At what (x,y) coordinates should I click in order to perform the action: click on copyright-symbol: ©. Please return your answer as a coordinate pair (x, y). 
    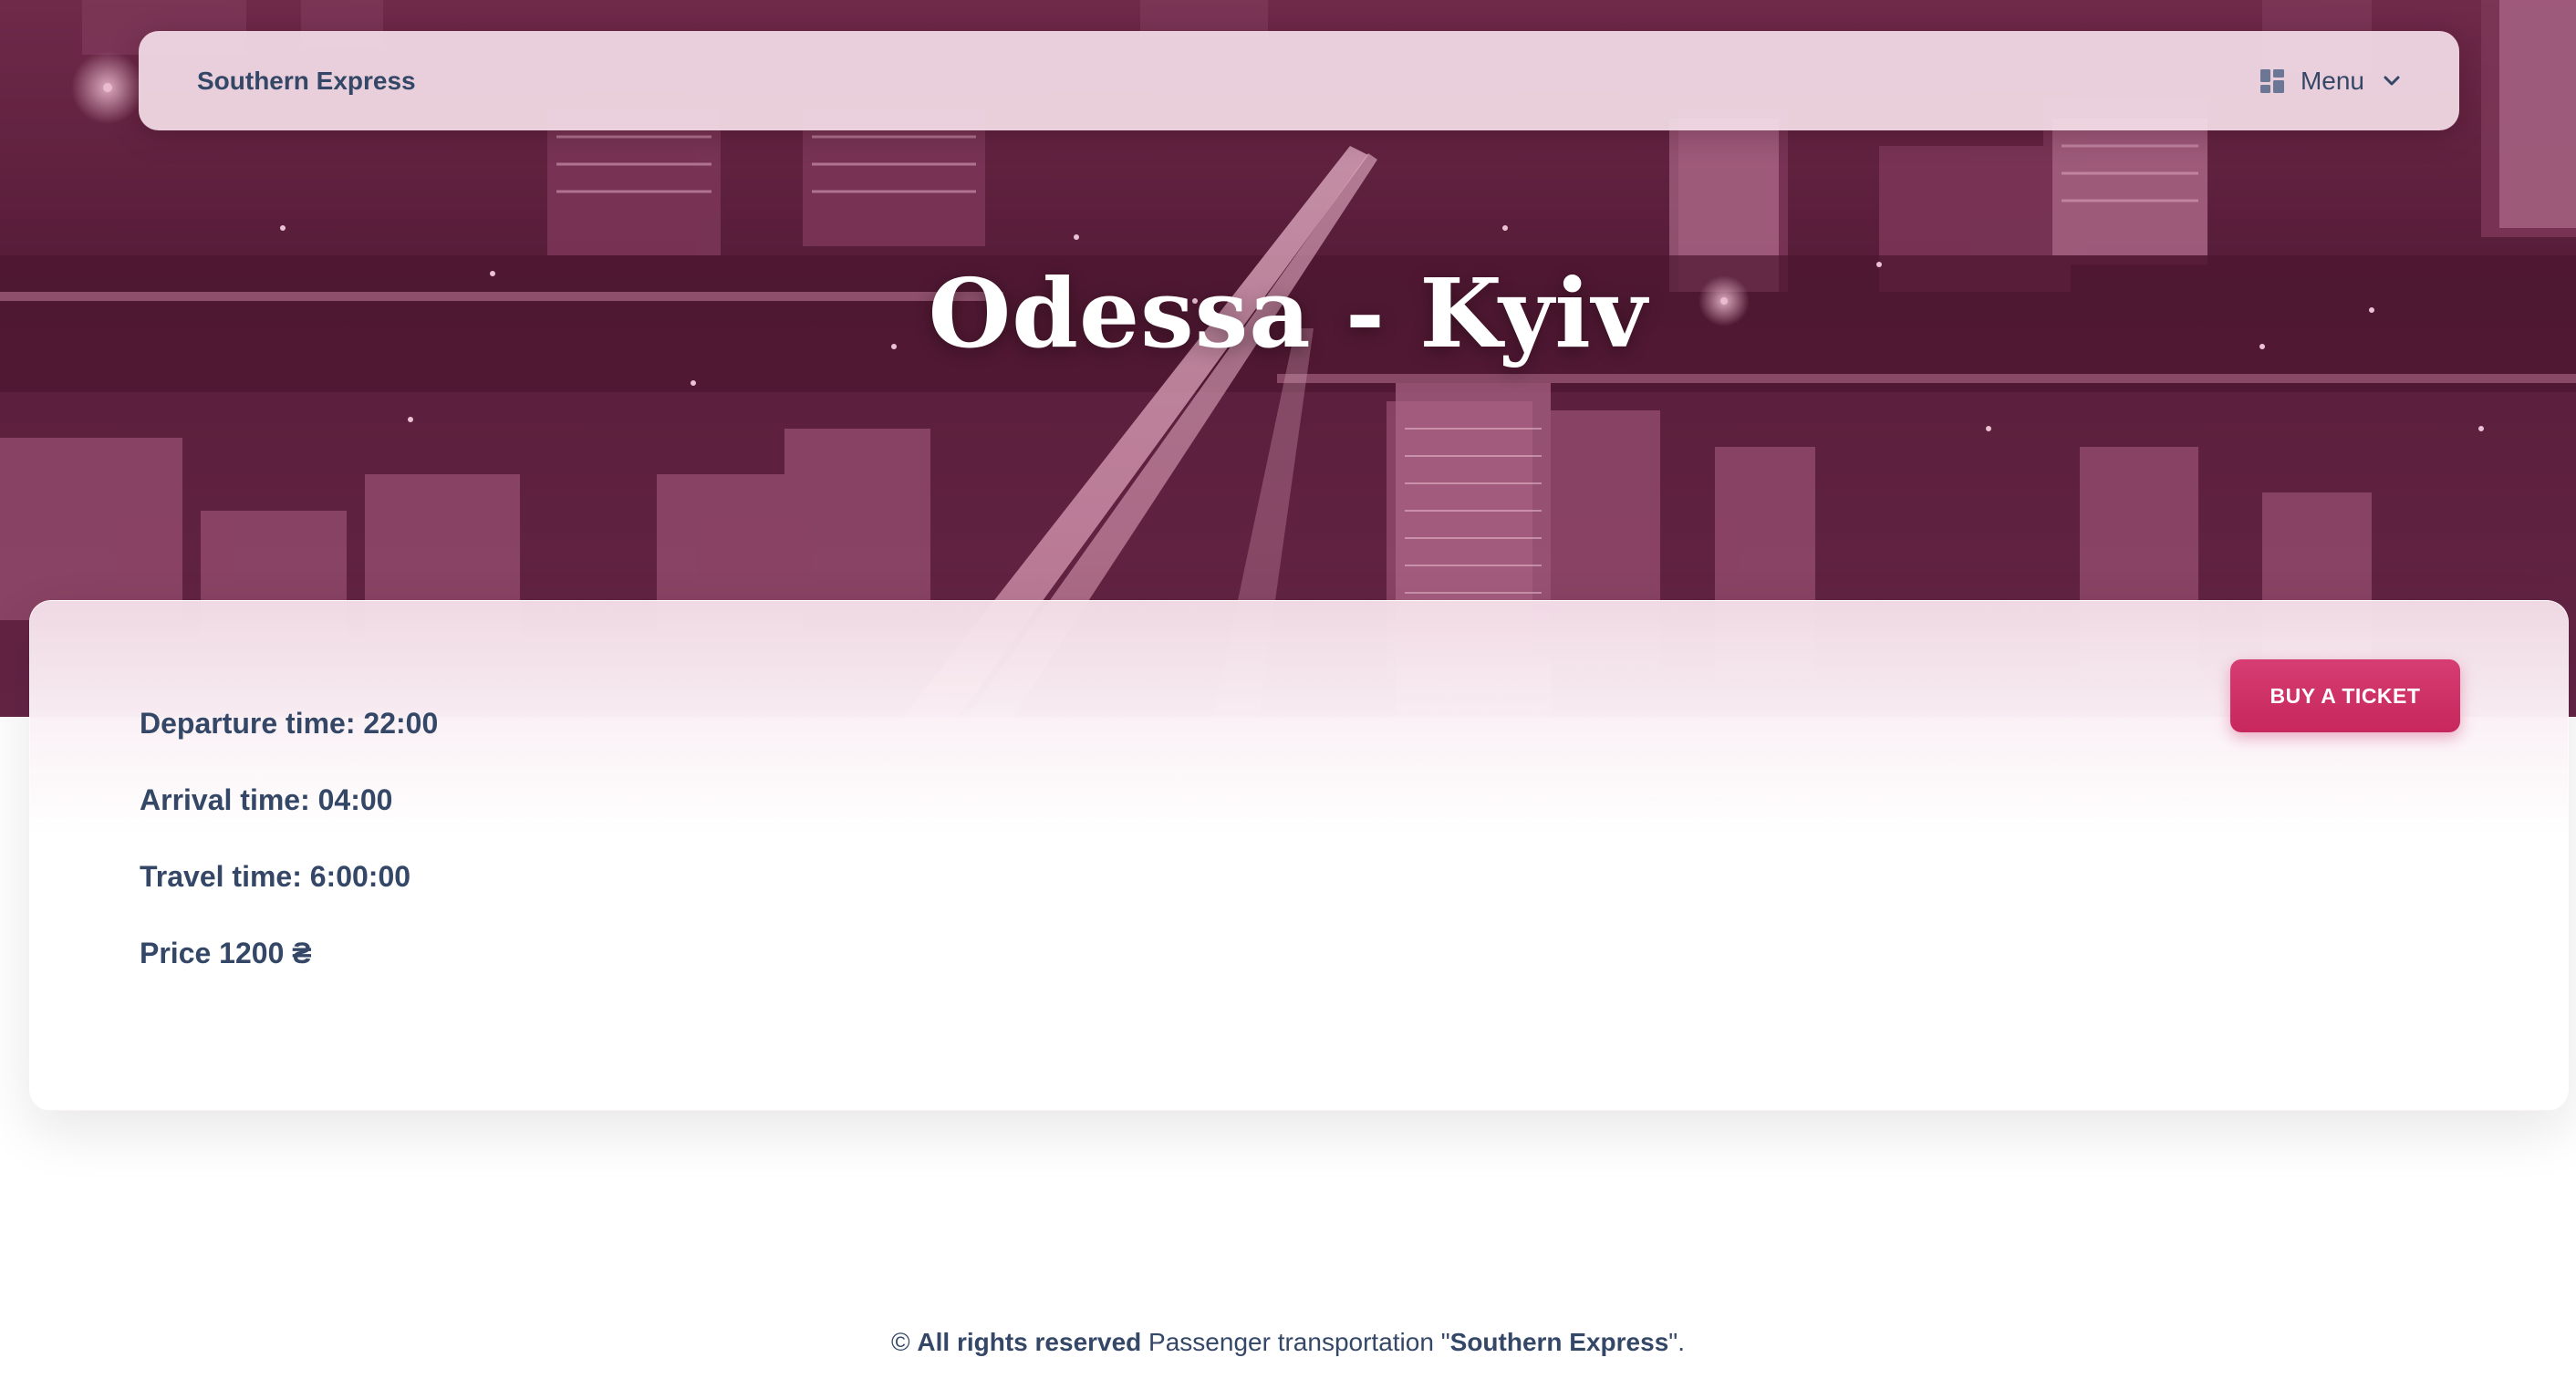
    Looking at the image, I should click on (900, 1342).